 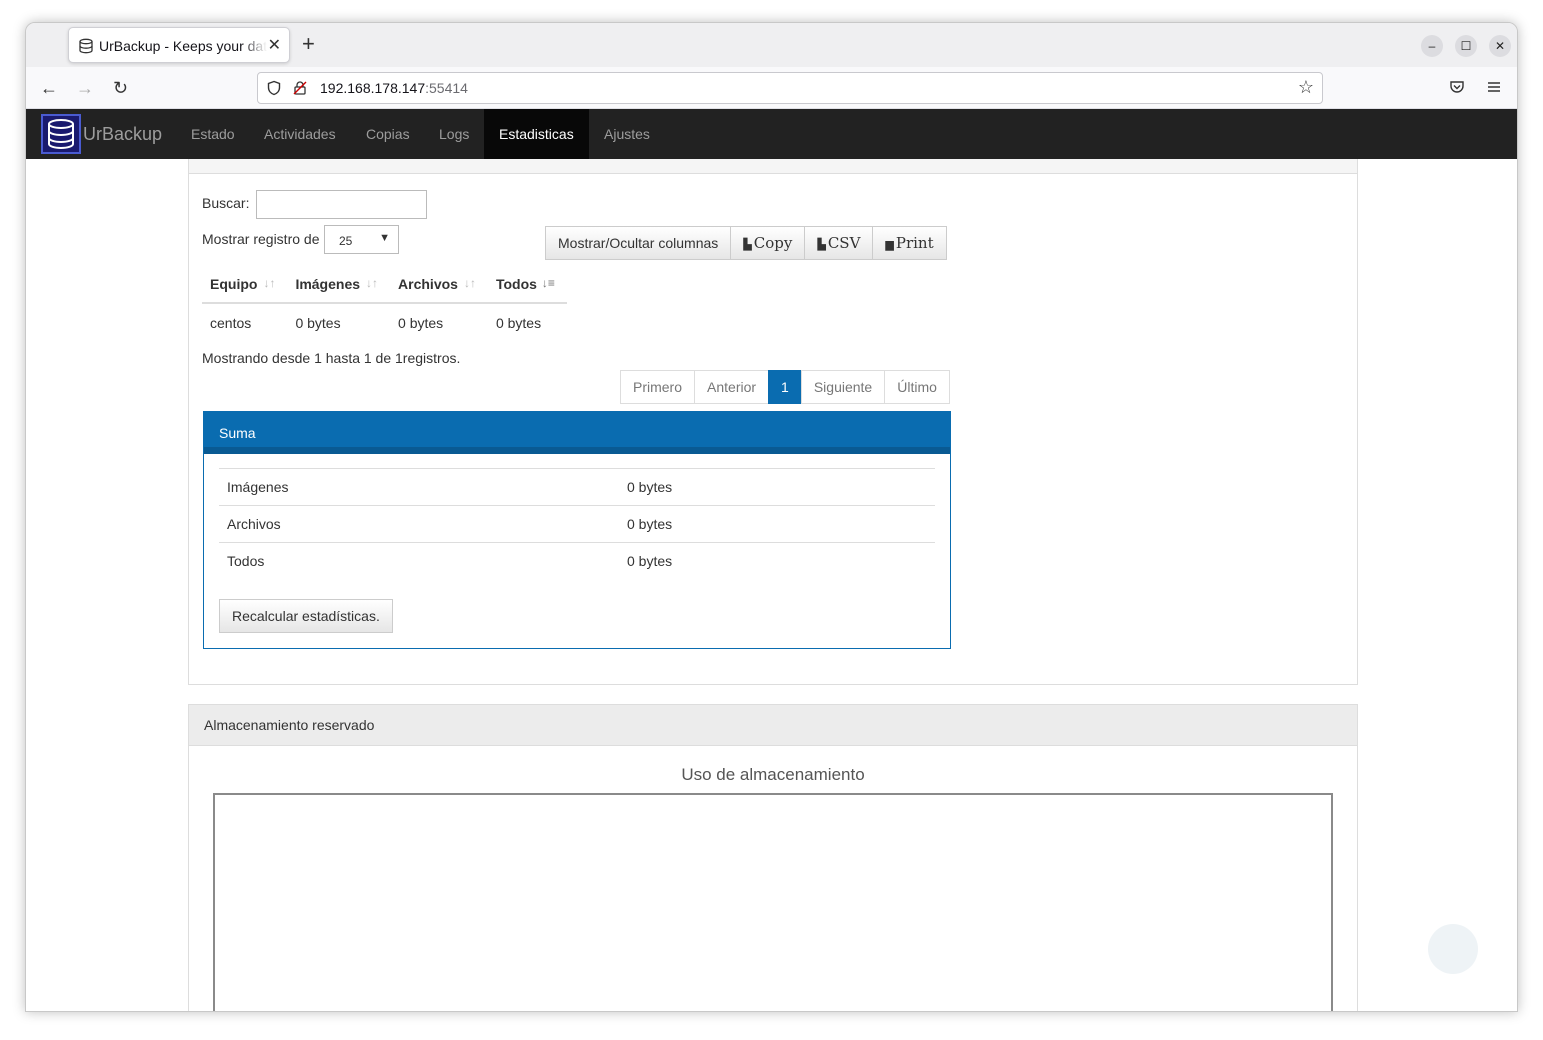 I want to click on watermark-logo, so click(x=1453, y=949).